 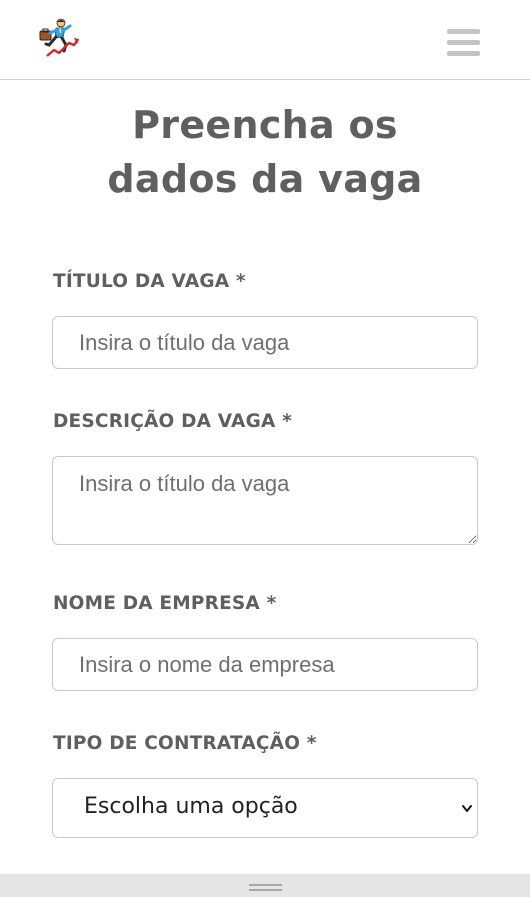 I want to click on job-description-textarea, so click(x=265, y=500).